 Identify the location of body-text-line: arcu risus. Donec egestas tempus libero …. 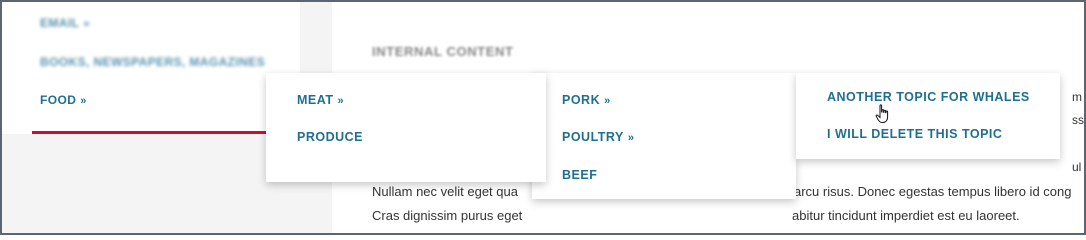
(933, 191).